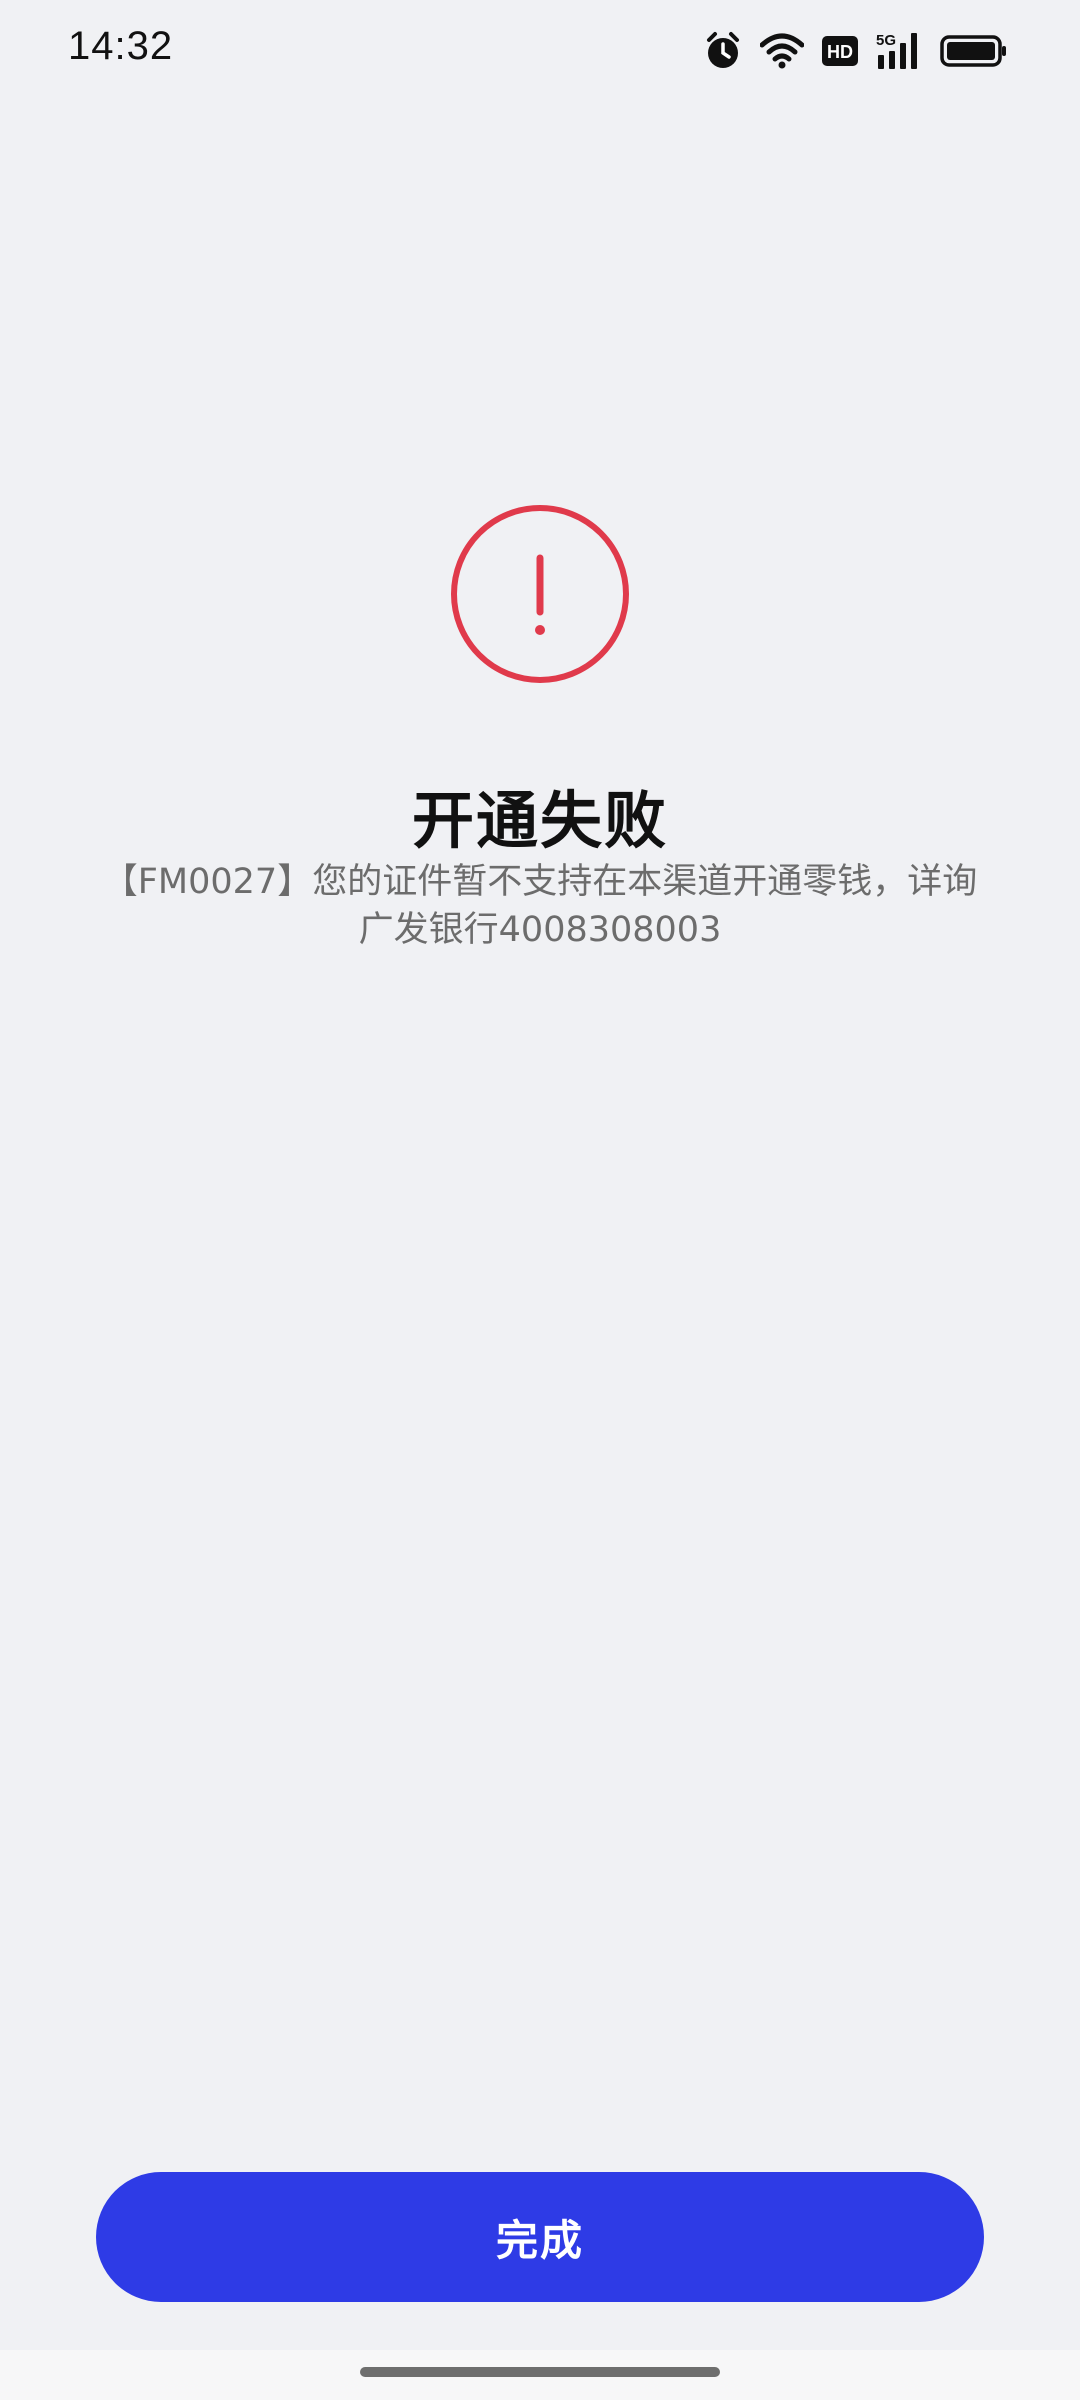 The image size is (1080, 2400). Describe the element at coordinates (540, 594) in the screenshot. I see `exclamation-circle-icon` at that location.